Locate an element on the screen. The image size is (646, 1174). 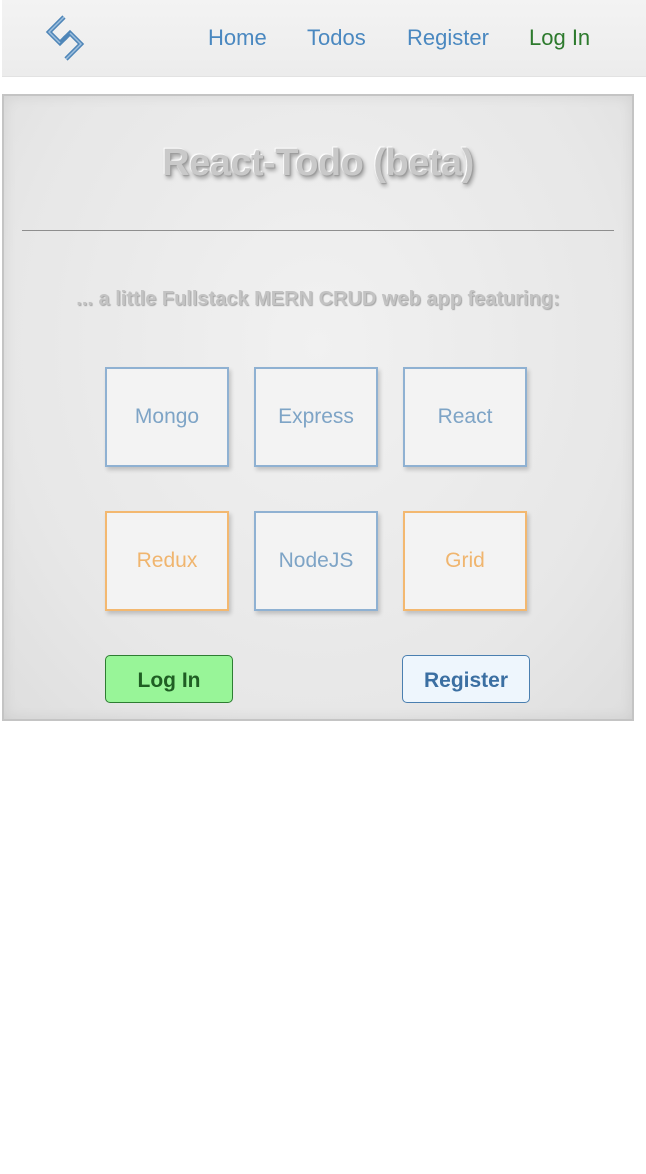
feature-tile-label: Mongo is located at coordinates (167, 416).